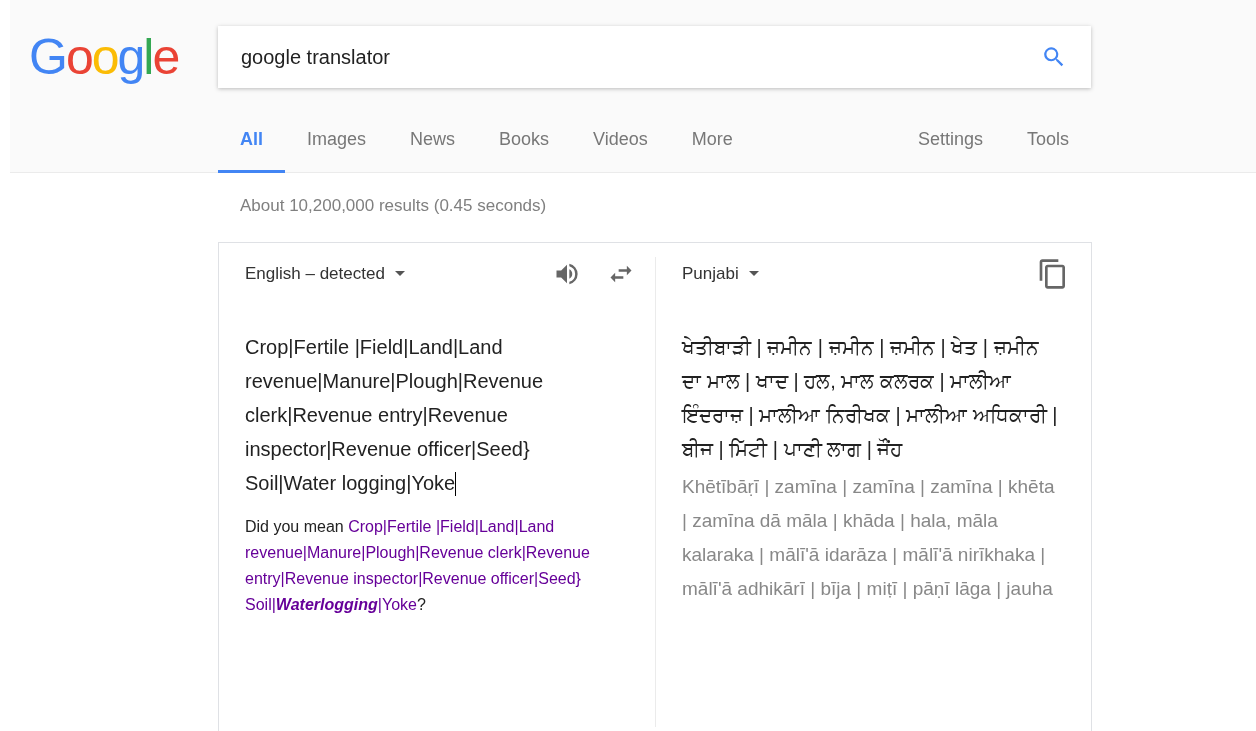 This screenshot has height=731, width=1256. What do you see at coordinates (415, 414) in the screenshot?
I see `source-text-field: Crop|Fertile |Field|Land|Land revenue|Manure|Plough|Revenue clerk|Revenue entry|Revenue inspector|Revenue officer|Seed} Soil|Water logging|Yoke` at bounding box center [415, 414].